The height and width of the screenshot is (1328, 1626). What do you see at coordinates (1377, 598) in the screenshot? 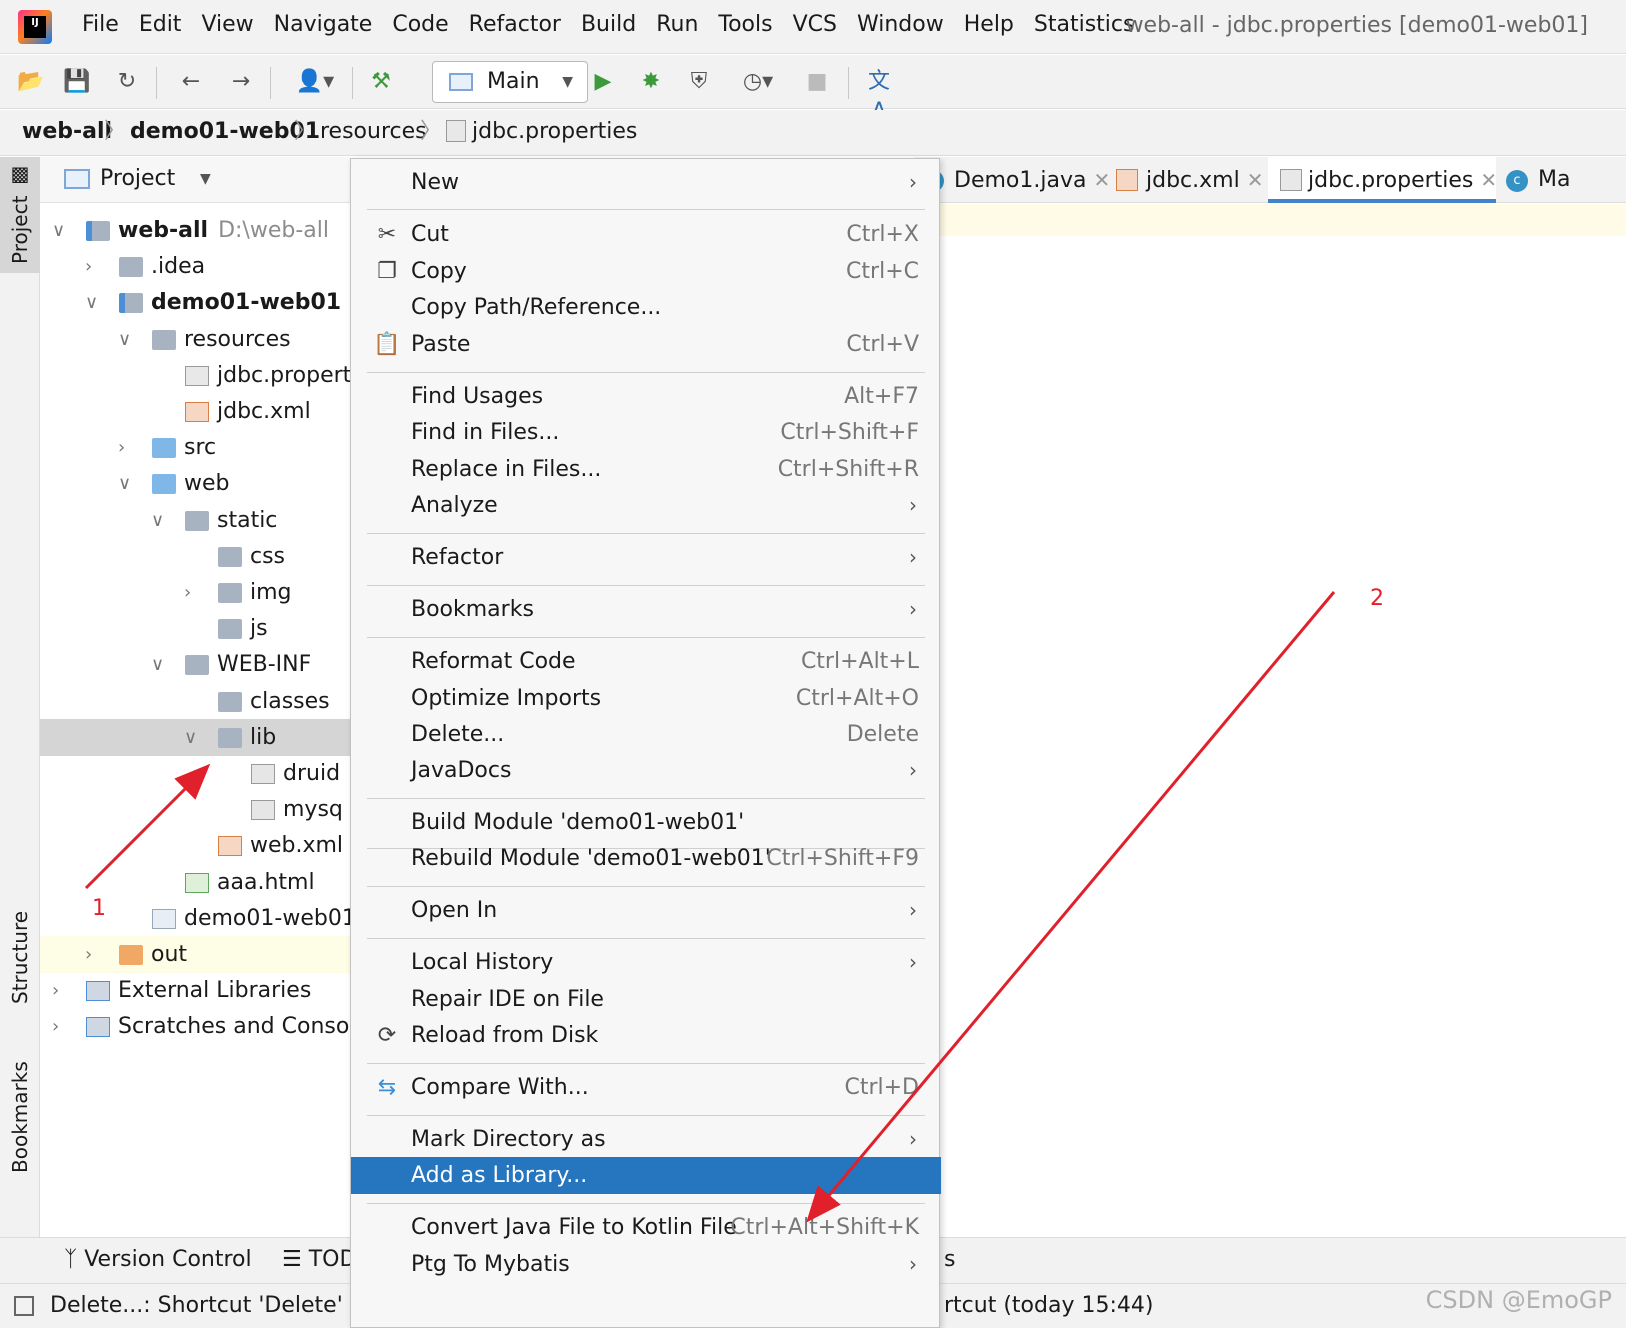
I see `annotation-label-2: 2` at bounding box center [1377, 598].